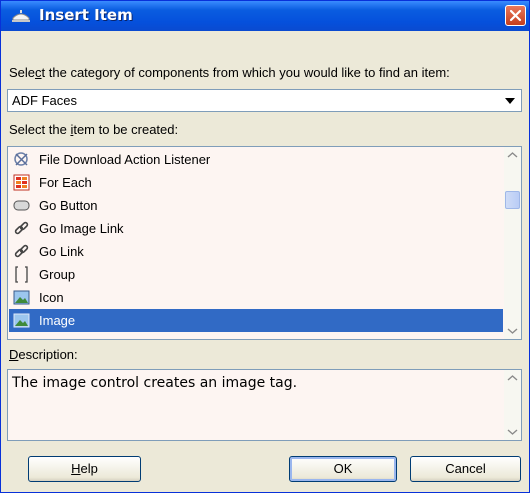 Image resolution: width=530 pixels, height=493 pixels. Describe the element at coordinates (155, 383) in the screenshot. I see `description-text: The image control creates an image tag.` at that location.